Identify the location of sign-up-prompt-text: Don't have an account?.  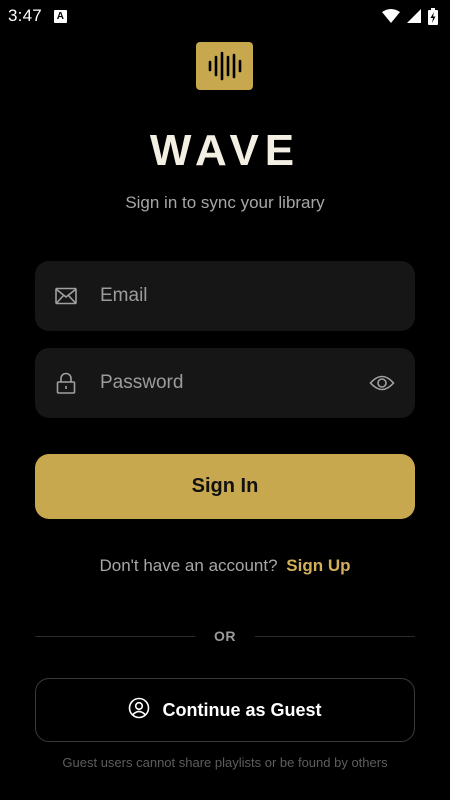
(188, 565).